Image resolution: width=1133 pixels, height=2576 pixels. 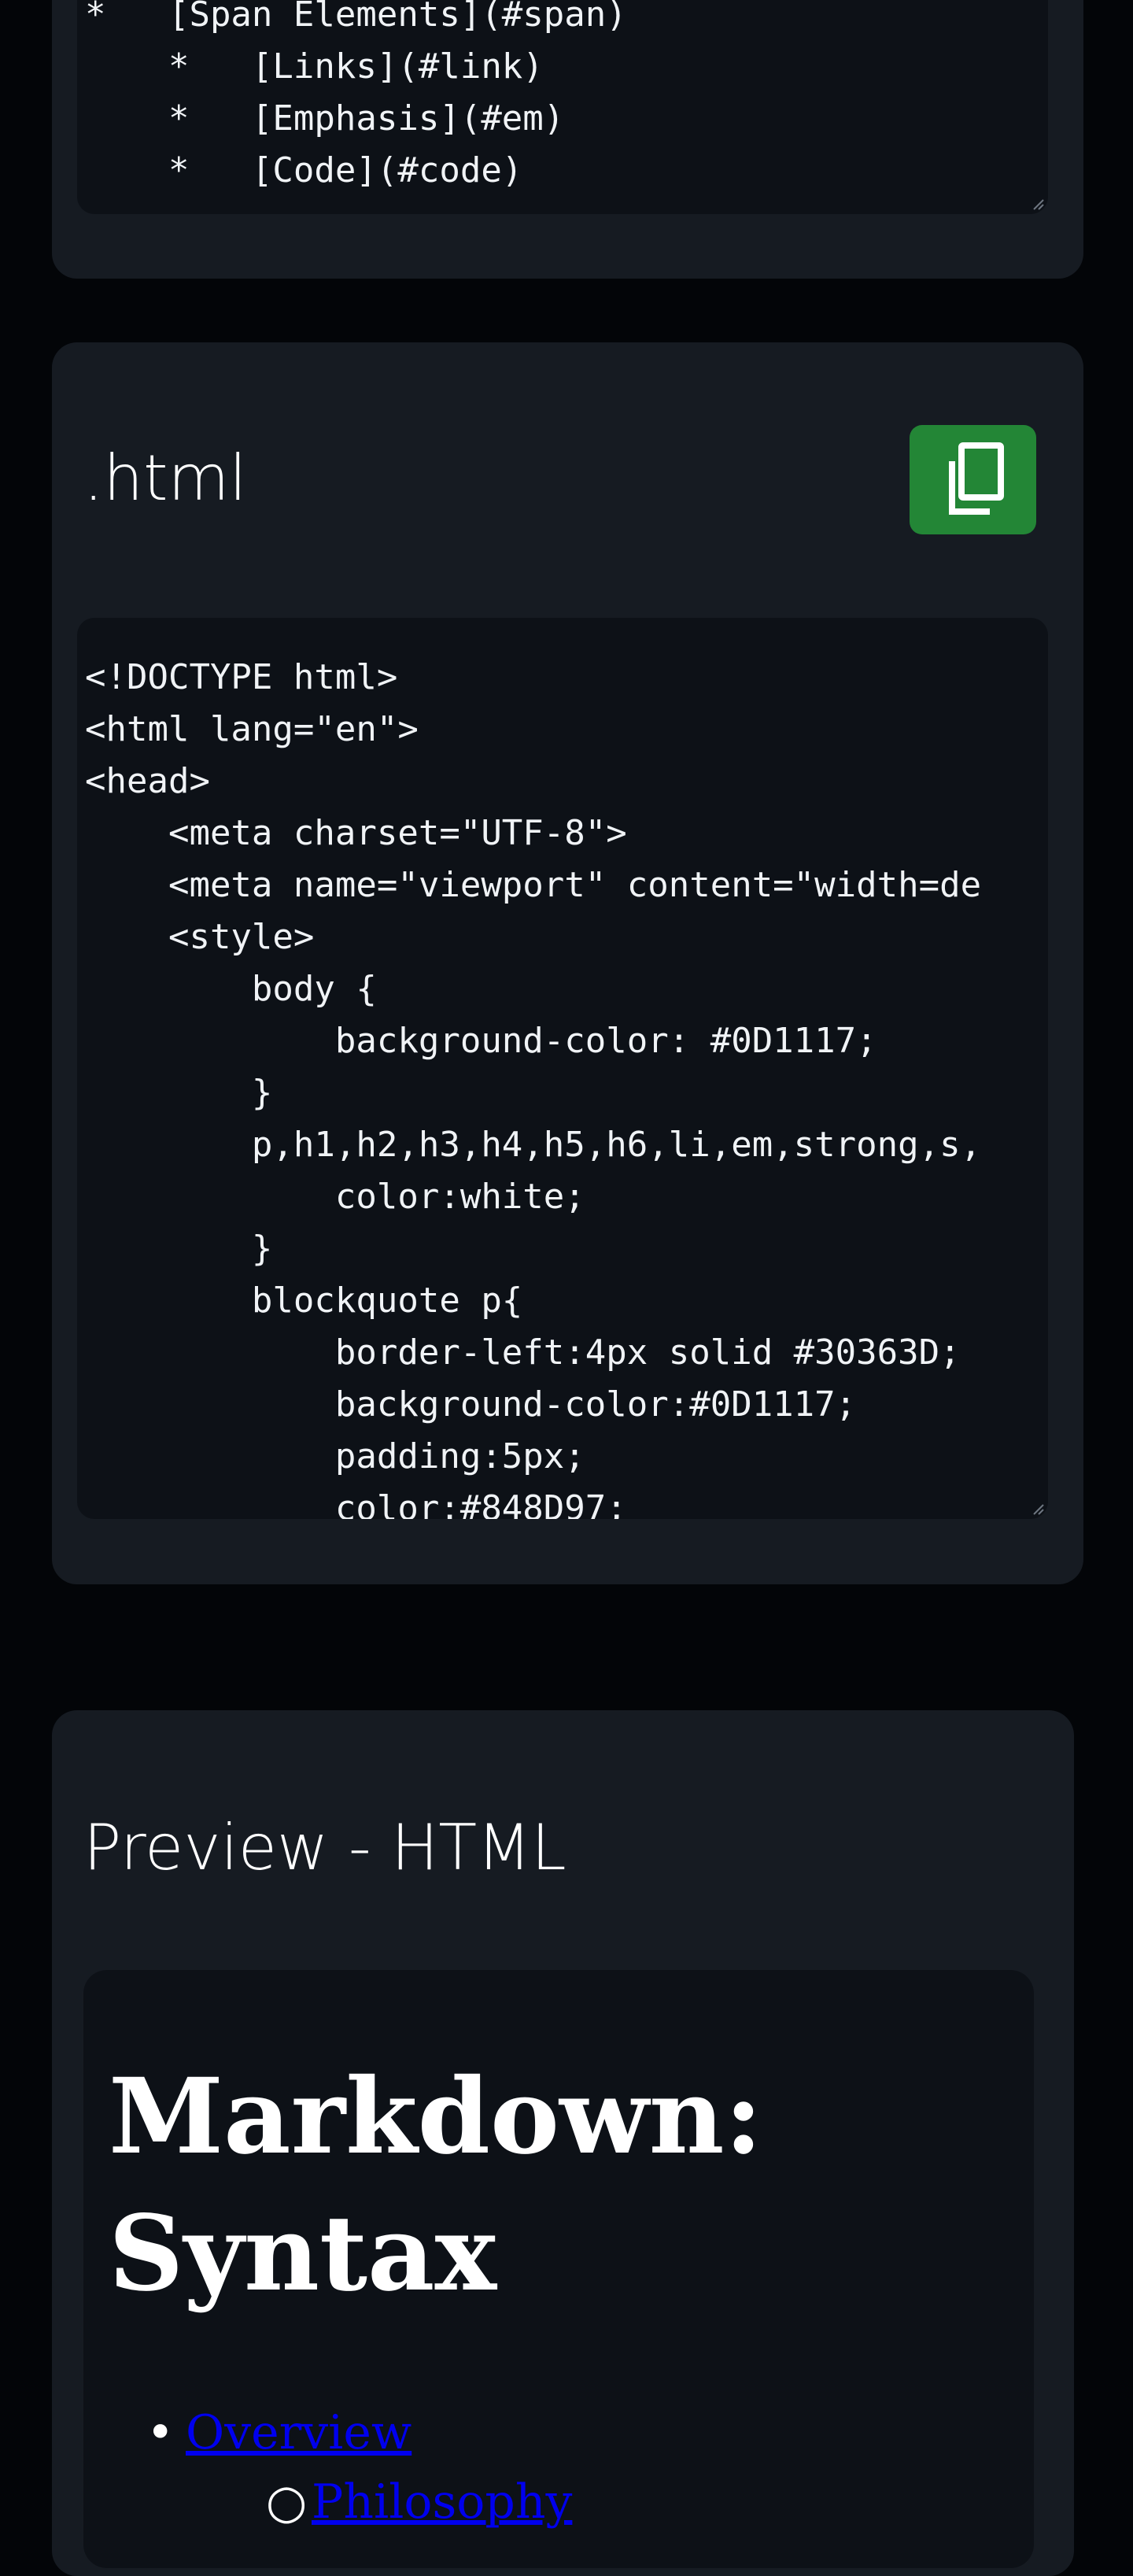 What do you see at coordinates (298, 2432) in the screenshot?
I see `toc-link-overview: Overview` at bounding box center [298, 2432].